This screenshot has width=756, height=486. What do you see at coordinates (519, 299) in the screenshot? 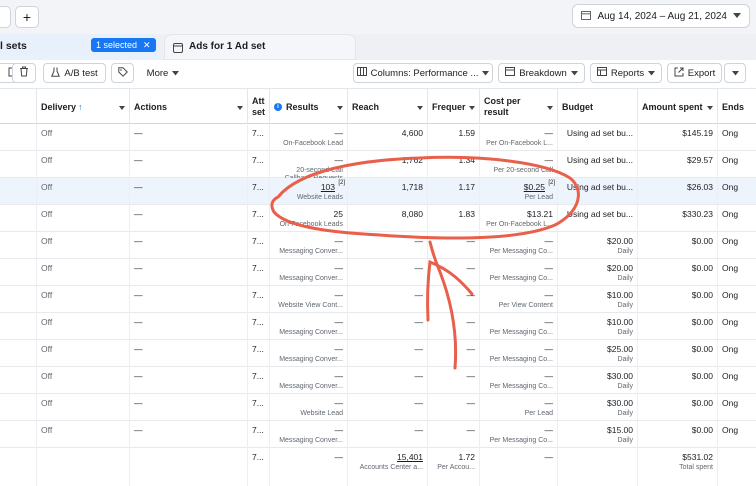
I see `cell-cpr: — Per View Content` at bounding box center [519, 299].